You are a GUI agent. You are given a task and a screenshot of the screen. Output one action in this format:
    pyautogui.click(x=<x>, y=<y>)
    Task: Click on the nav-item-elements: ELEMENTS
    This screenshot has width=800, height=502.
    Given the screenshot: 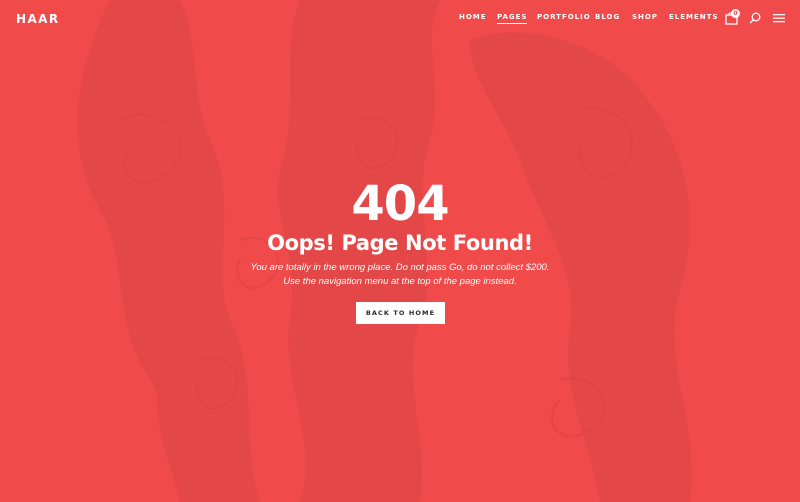 What is the action you would take?
    pyautogui.click(x=693, y=17)
    